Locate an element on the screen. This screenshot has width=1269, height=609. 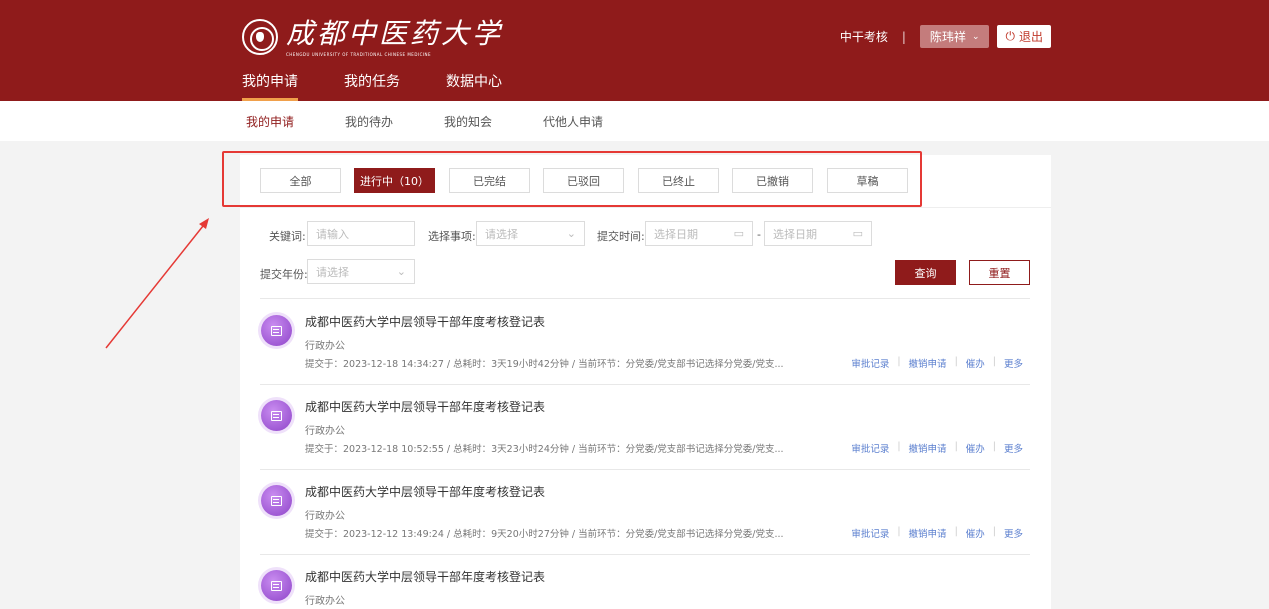
power-icon: ⏻ is located at coordinates (1010, 36).